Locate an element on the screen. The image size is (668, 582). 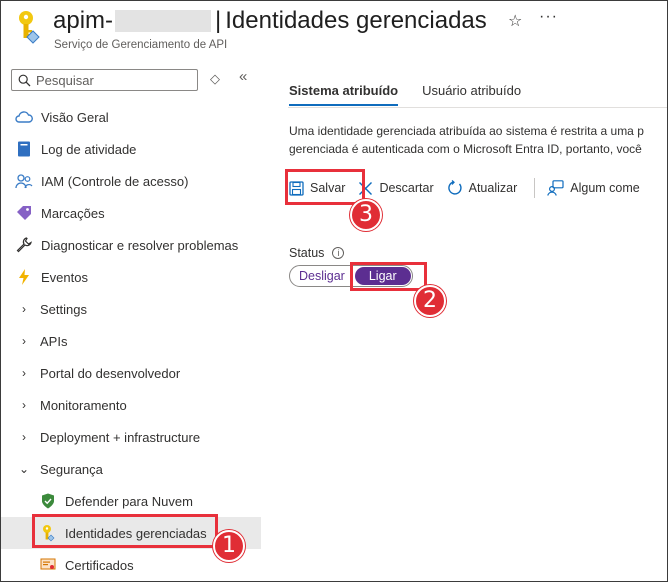
lightning-icon is located at coordinates (24, 277).